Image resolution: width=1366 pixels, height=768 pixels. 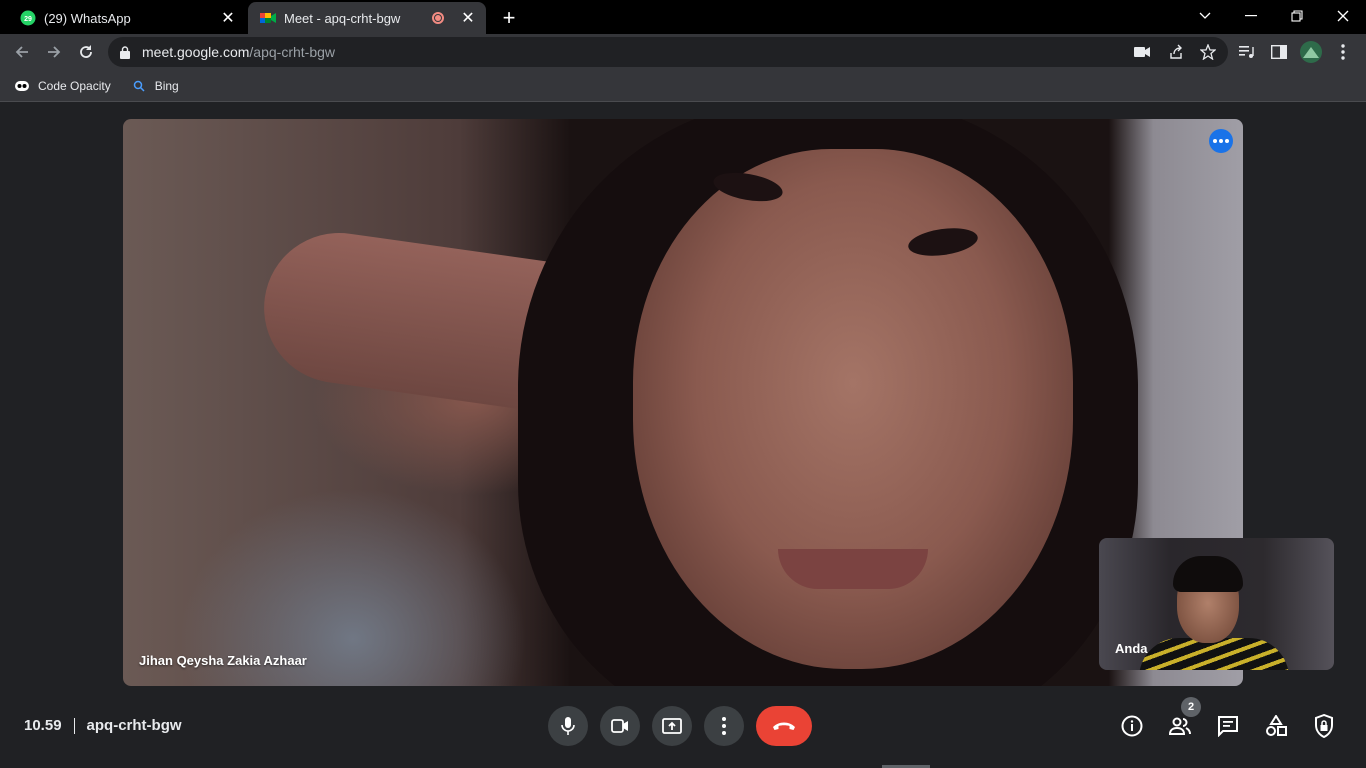 I want to click on more-vert-icon, so click(x=724, y=726).